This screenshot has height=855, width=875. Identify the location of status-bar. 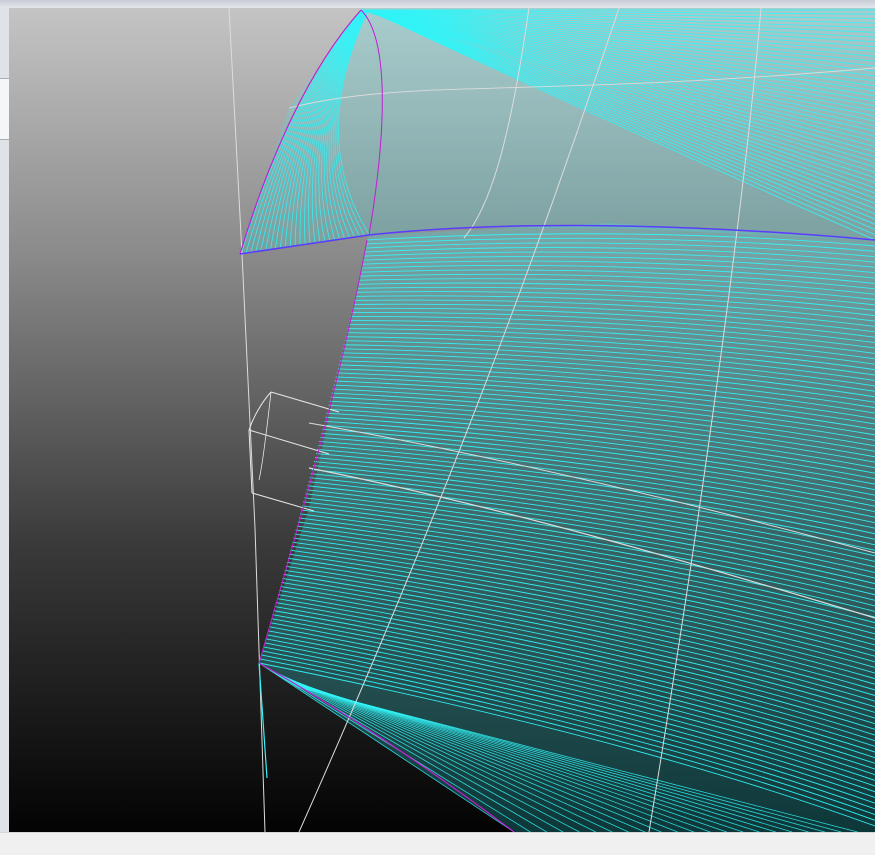
(437, 843).